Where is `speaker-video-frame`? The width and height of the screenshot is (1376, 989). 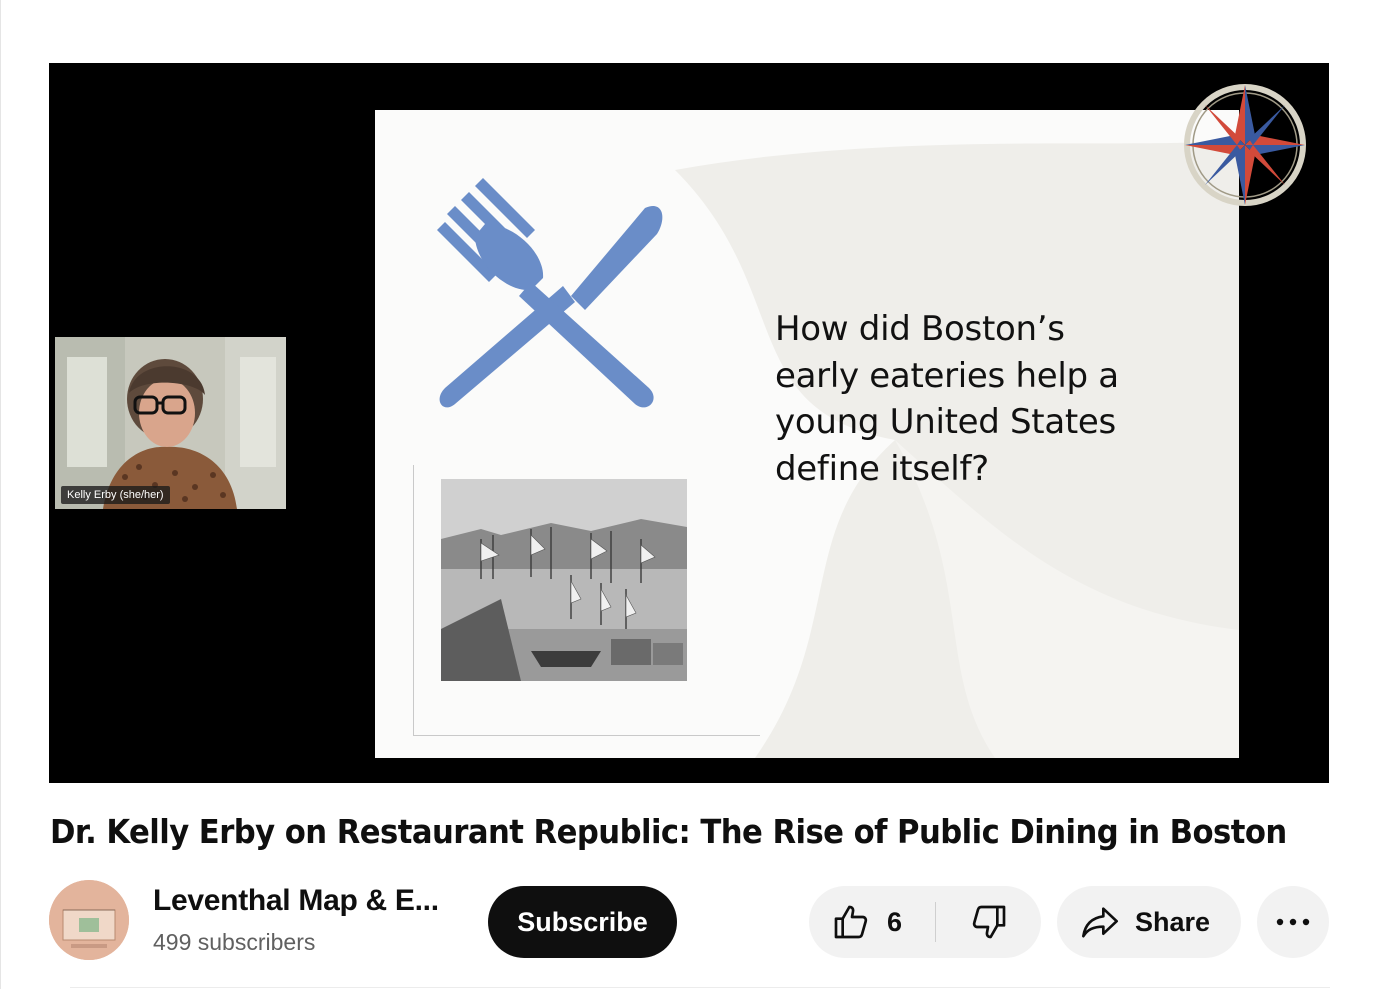
speaker-video-frame is located at coordinates (170, 423).